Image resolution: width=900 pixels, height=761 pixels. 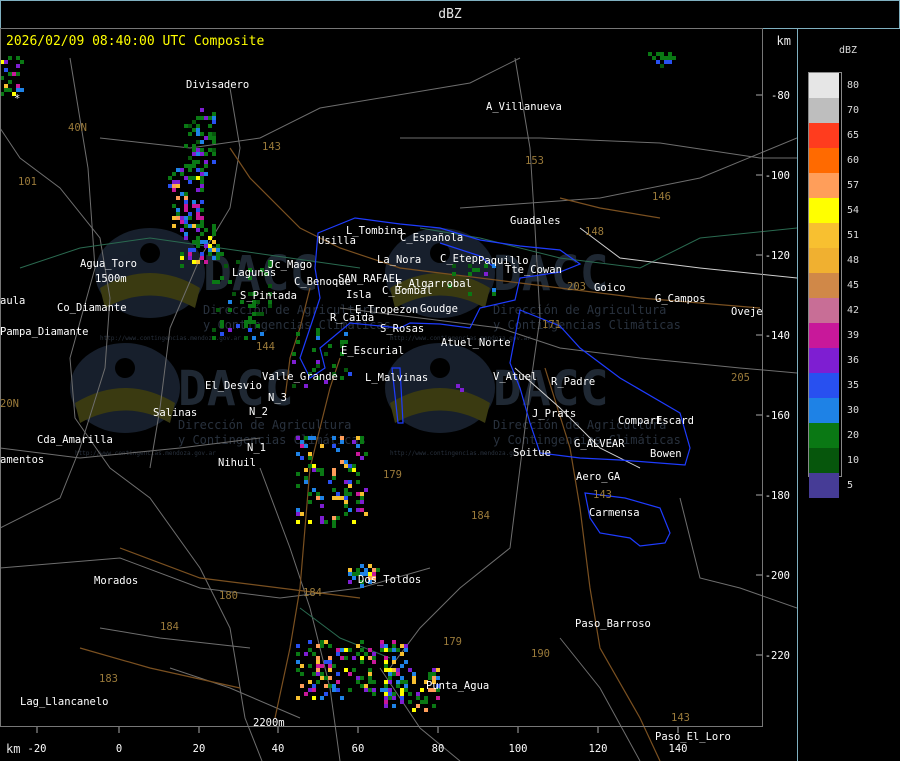 I want to click on legend-label: 10, so click(x=853, y=460).